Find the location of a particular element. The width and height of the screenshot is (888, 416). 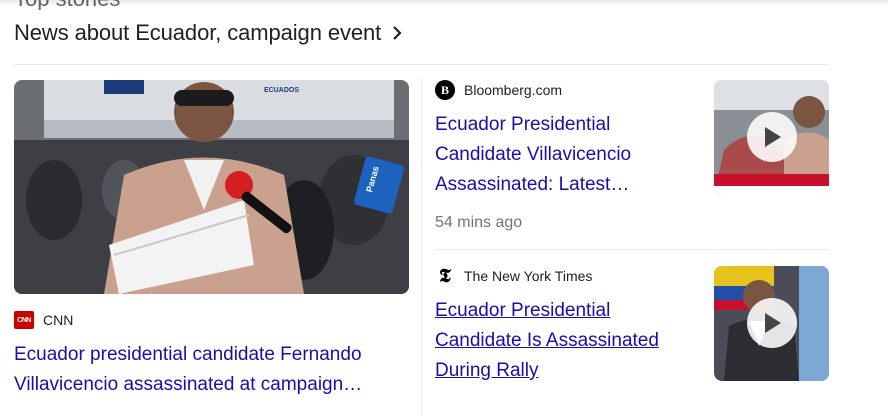

title-line: Ecuador presidential candidate Fernando is located at coordinates (188, 354).